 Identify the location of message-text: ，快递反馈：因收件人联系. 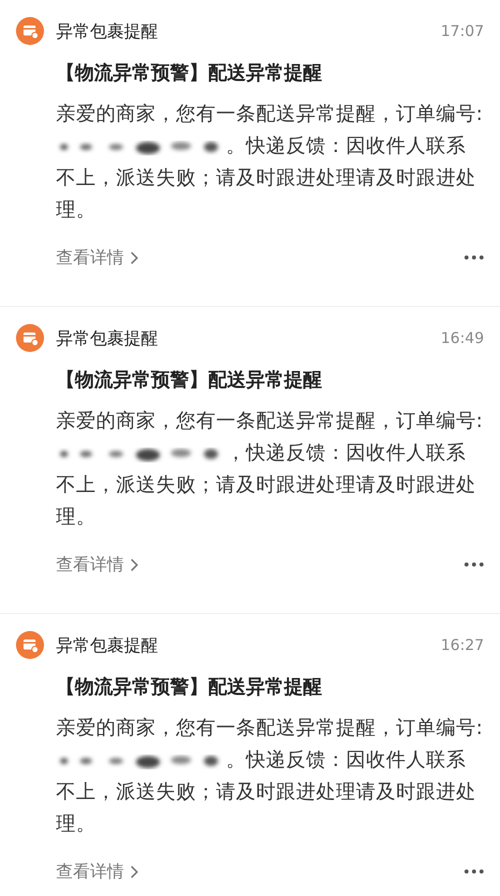
(346, 452).